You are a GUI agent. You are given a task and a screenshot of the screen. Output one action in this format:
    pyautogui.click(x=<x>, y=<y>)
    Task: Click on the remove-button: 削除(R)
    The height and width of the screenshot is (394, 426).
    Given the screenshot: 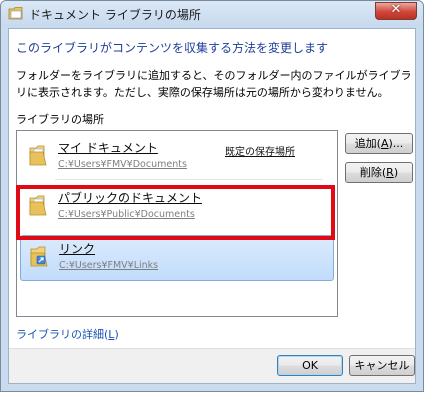 What is the action you would take?
    pyautogui.click(x=379, y=172)
    